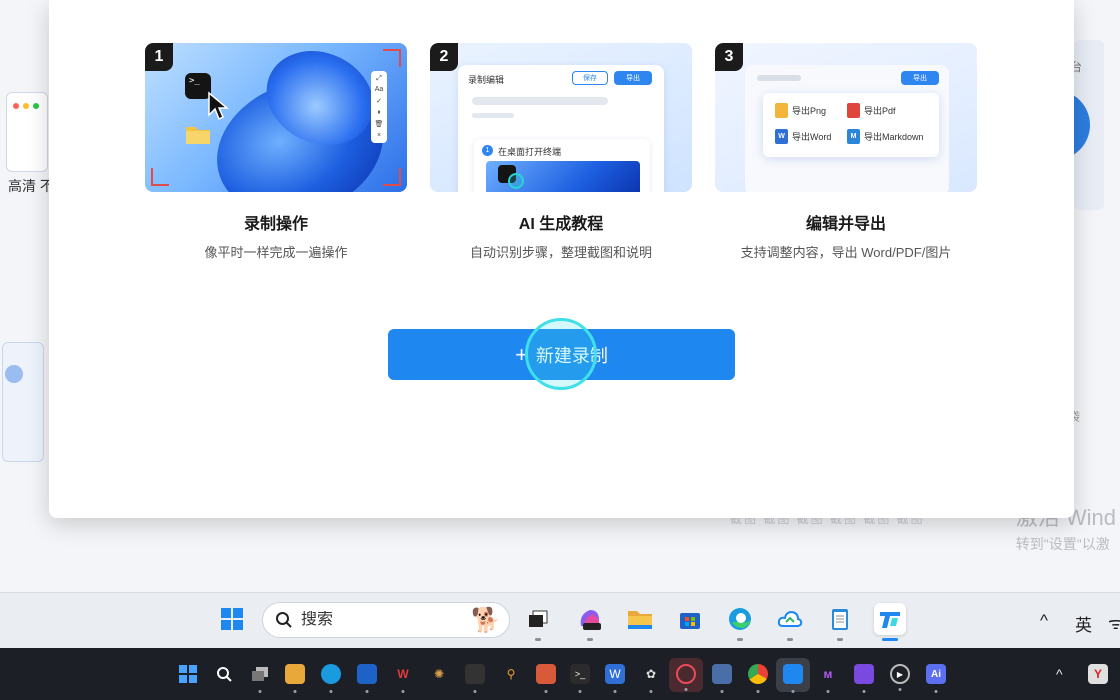 Image resolution: width=1120 pixels, height=700 pixels. I want to click on background-left-fragment, so click(25, 277).